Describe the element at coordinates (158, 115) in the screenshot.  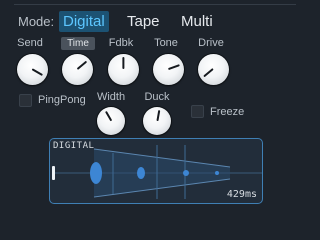
I see `duck-knob-indicator` at that location.